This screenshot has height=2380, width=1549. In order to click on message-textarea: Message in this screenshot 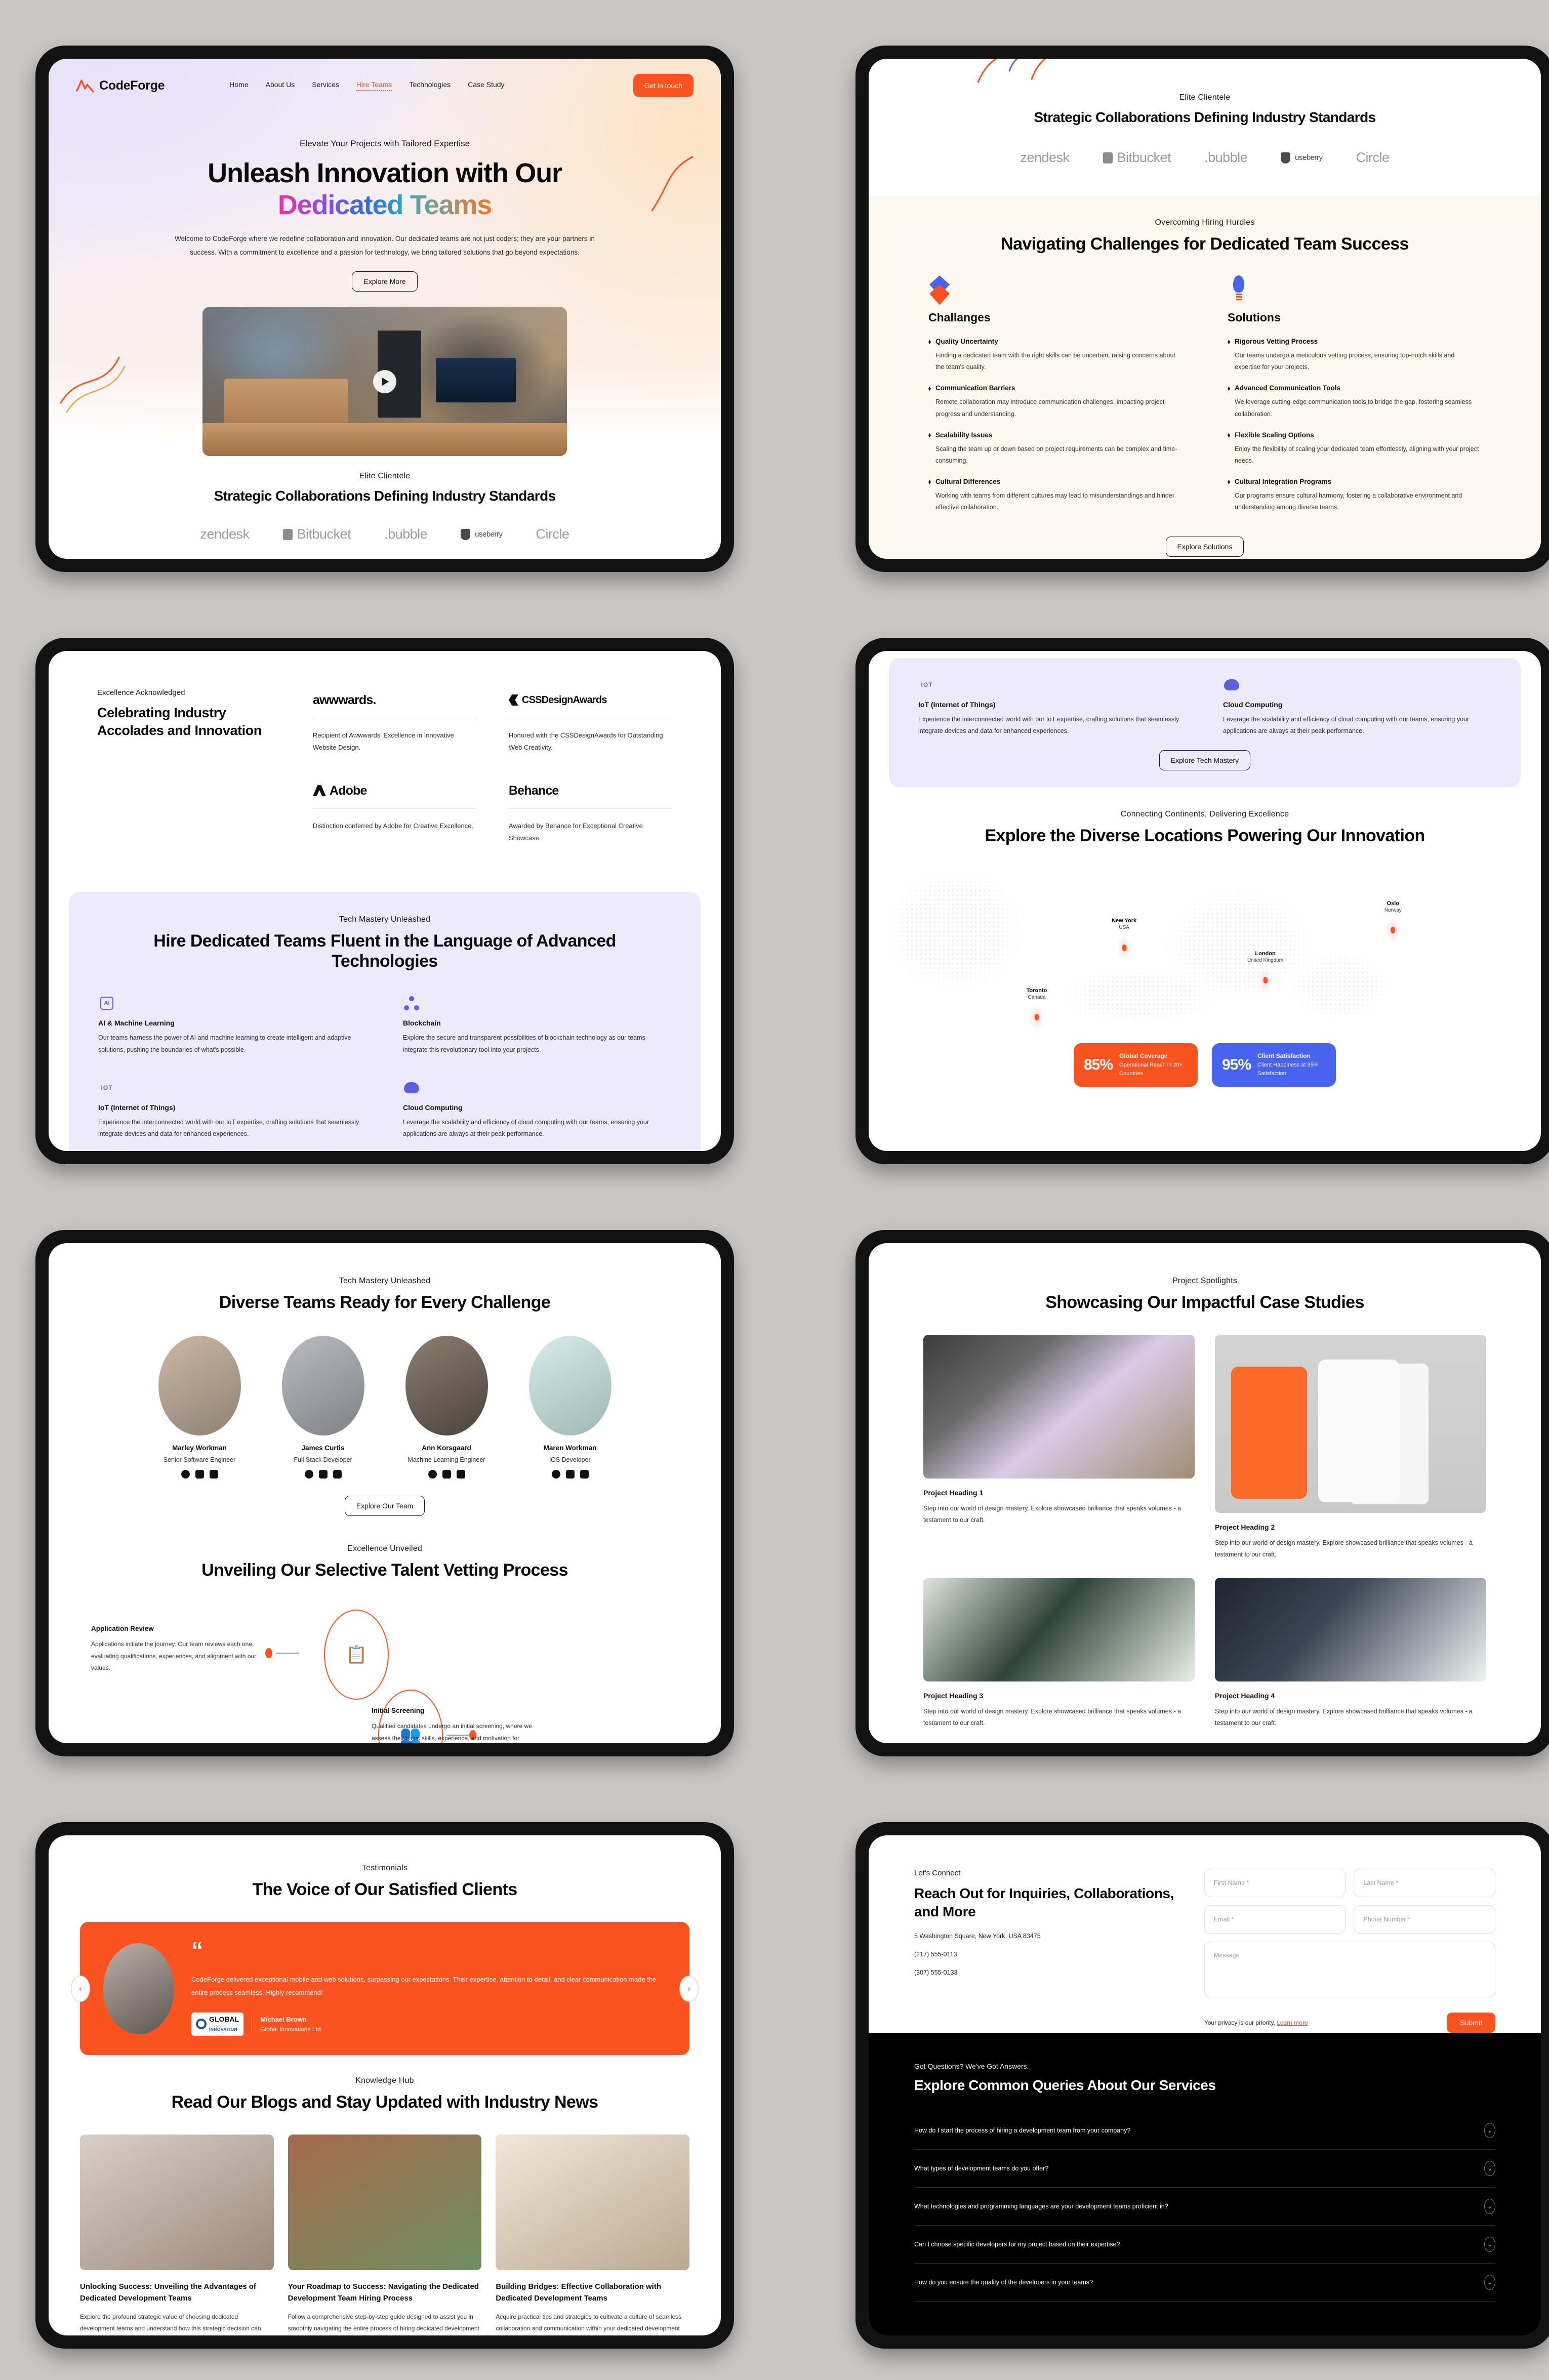, I will do `click(1349, 1969)`.